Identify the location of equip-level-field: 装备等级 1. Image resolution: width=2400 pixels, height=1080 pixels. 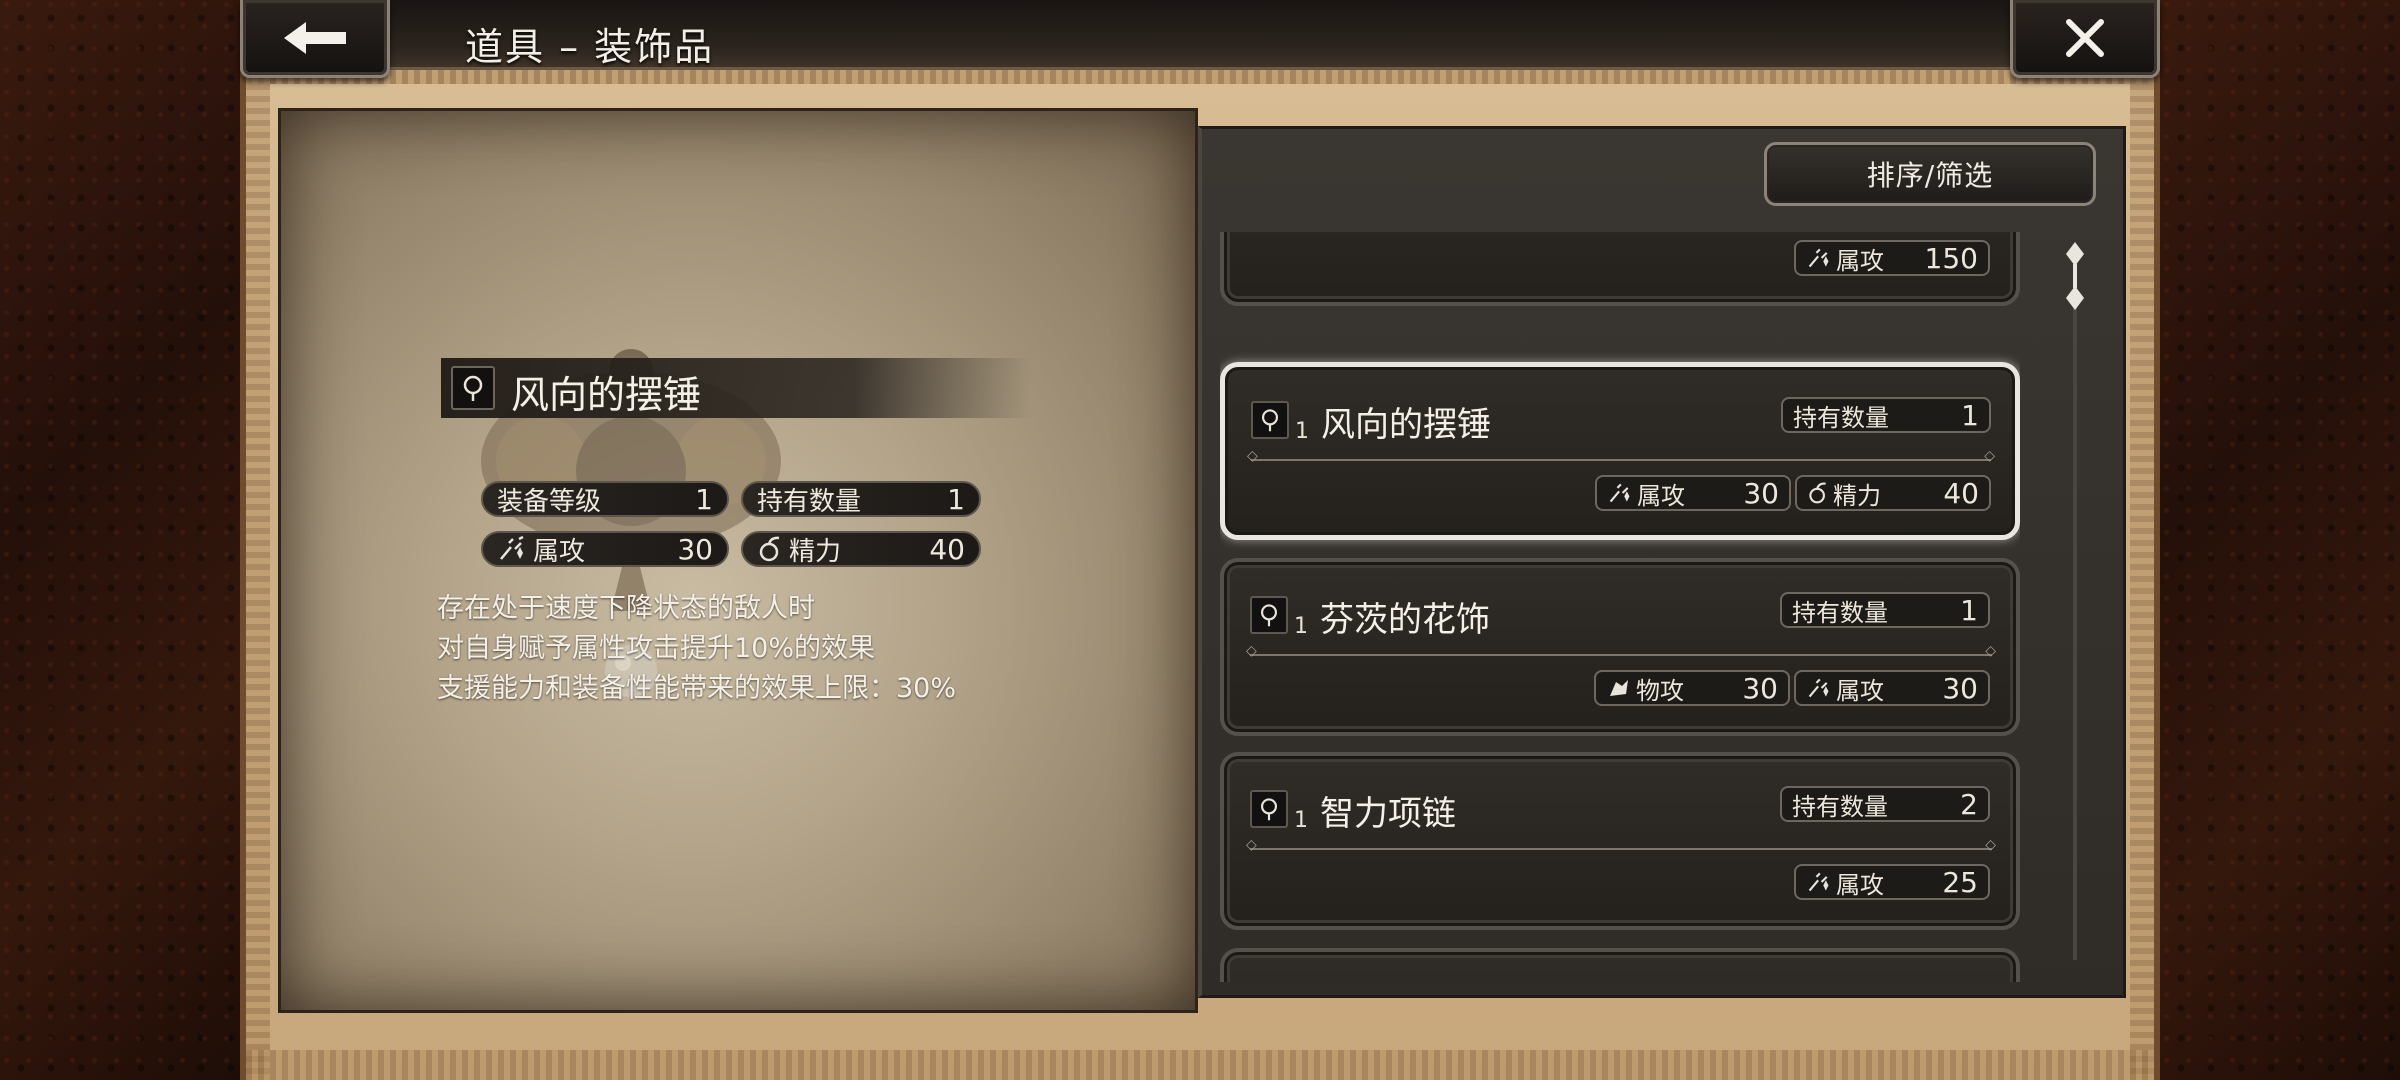
(605, 499).